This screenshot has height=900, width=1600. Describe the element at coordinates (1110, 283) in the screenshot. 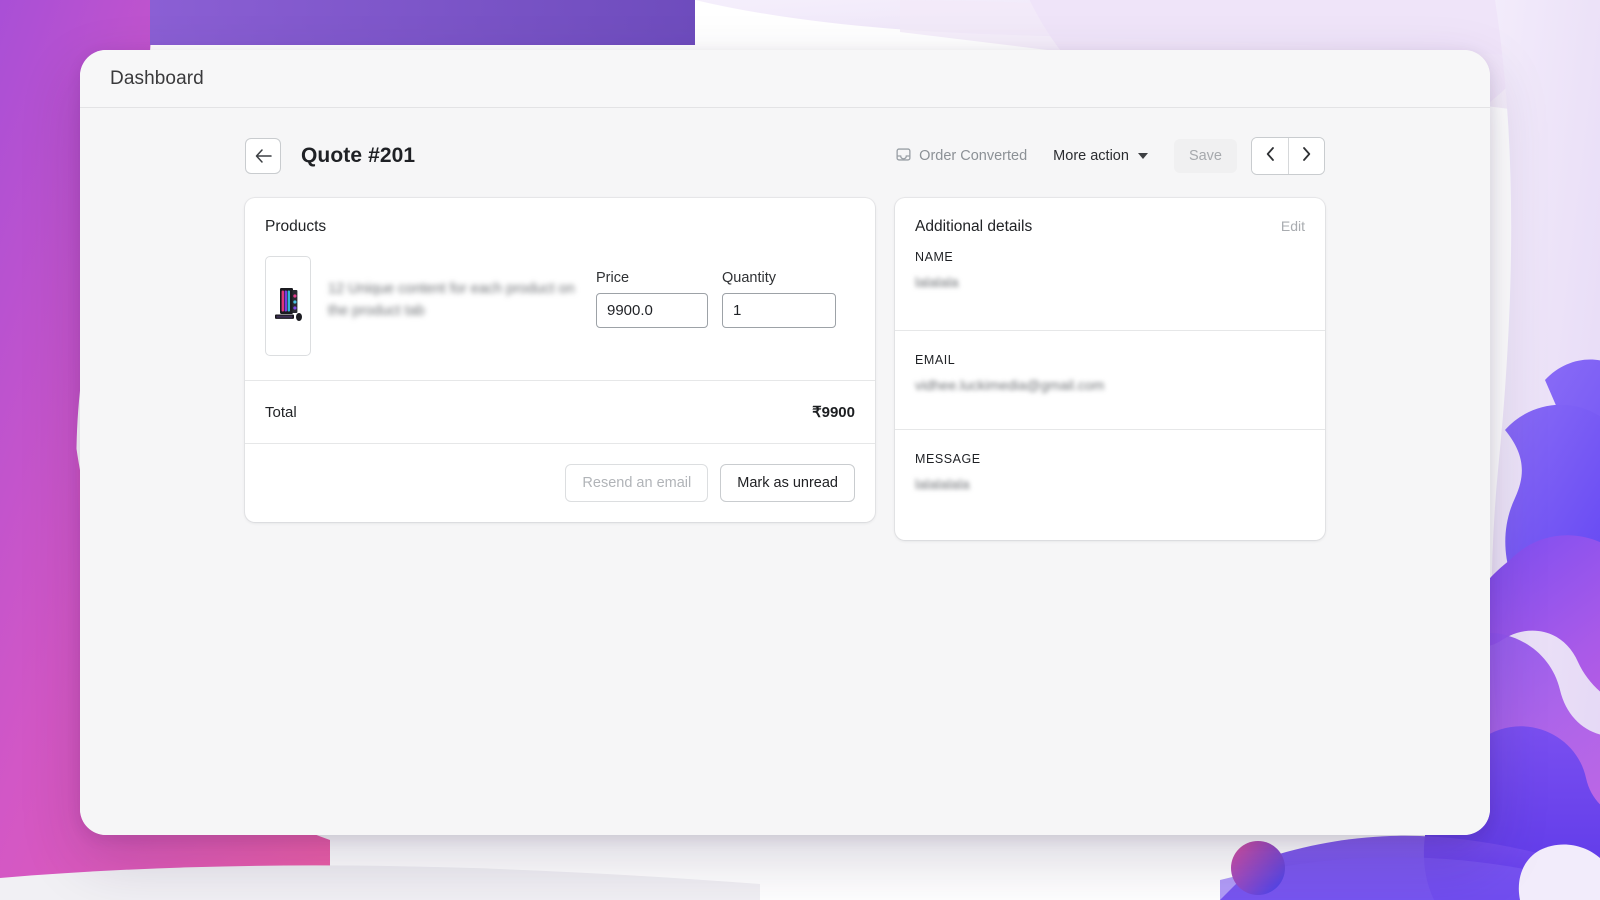

I see `detail-block-name: NAME lalalala` at that location.